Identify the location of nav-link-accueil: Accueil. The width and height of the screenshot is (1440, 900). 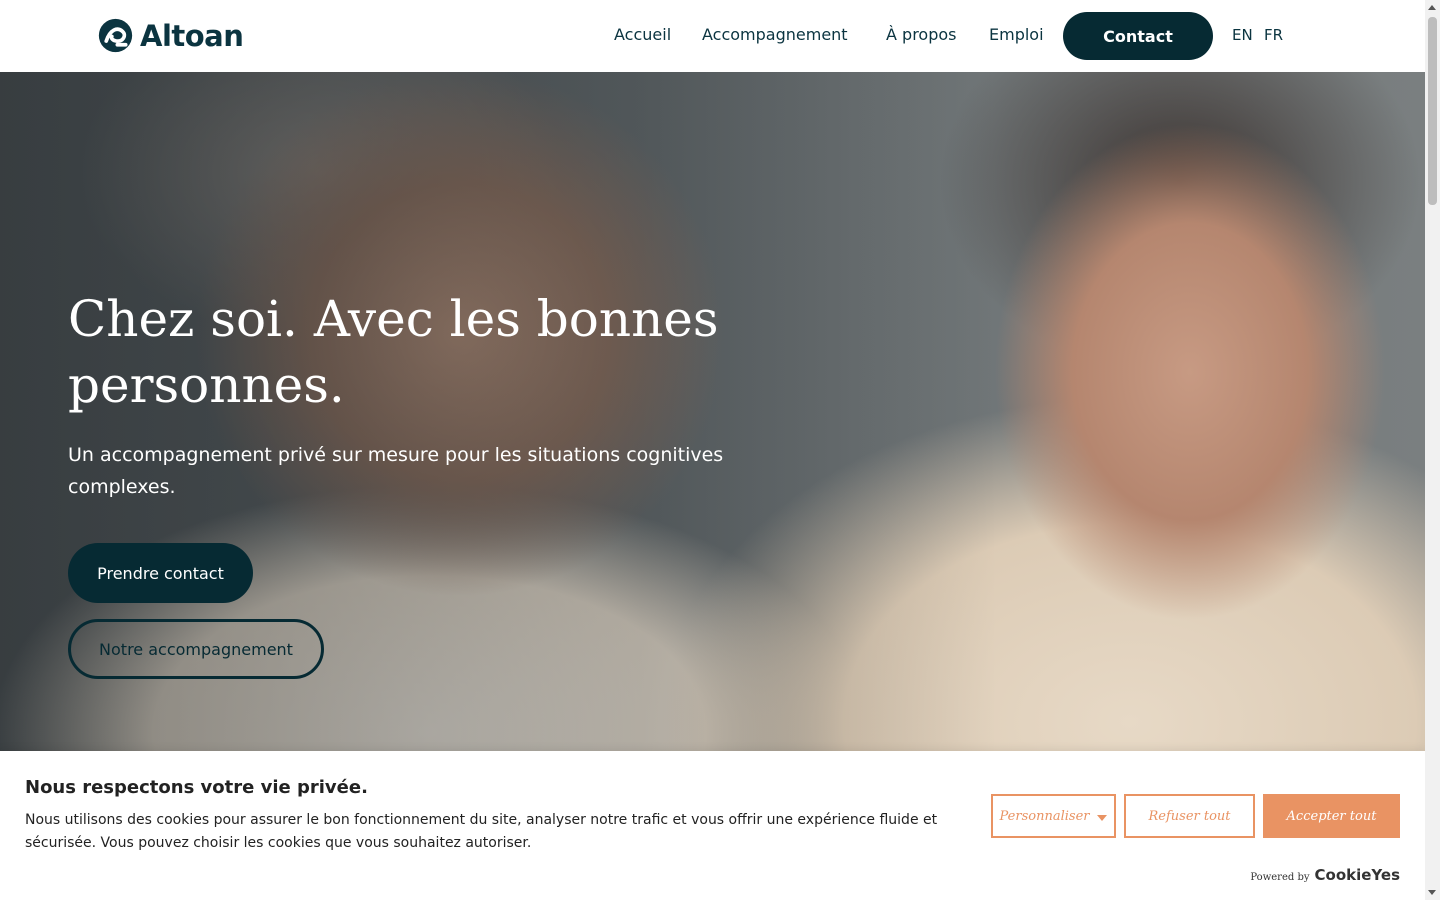
(642, 34).